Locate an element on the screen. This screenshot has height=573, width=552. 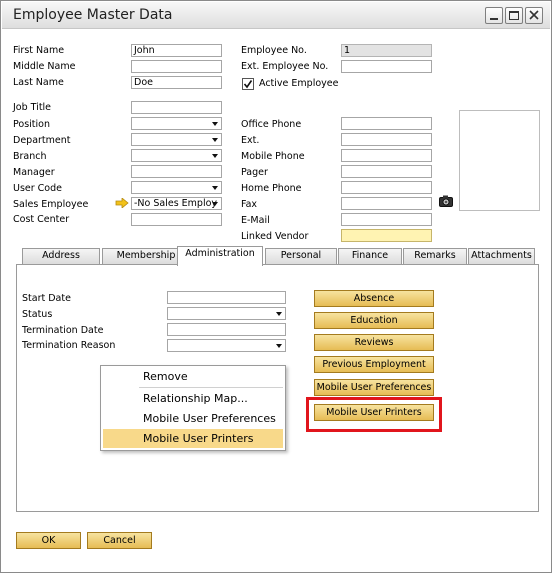
position-select is located at coordinates (176, 123).